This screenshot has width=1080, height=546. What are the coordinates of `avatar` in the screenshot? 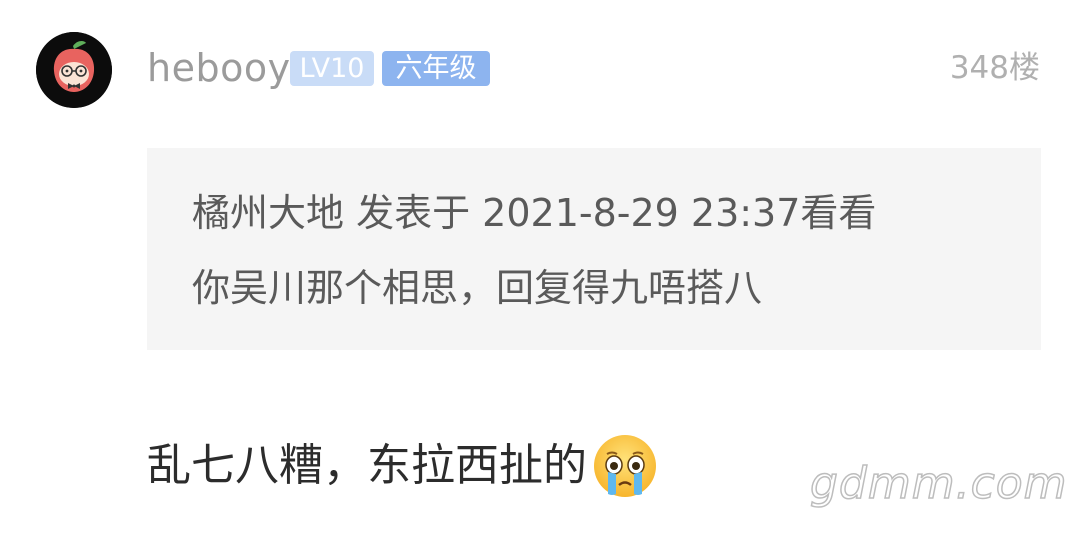 It's located at (74, 70).